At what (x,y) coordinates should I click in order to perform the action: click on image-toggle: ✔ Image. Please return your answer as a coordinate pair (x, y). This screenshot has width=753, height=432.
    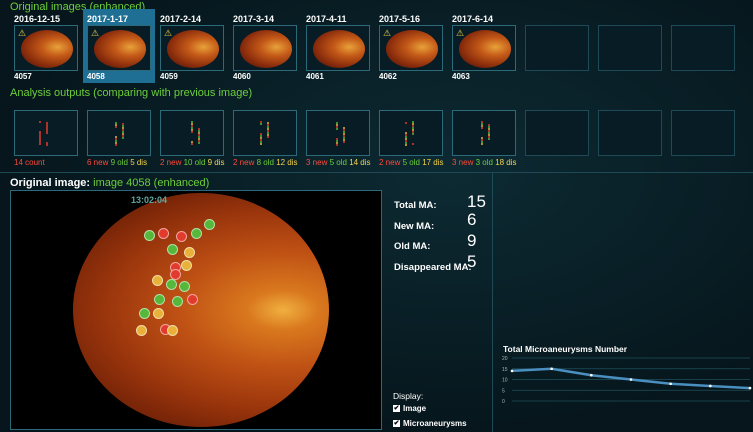
    Looking at the image, I should click on (409, 408).